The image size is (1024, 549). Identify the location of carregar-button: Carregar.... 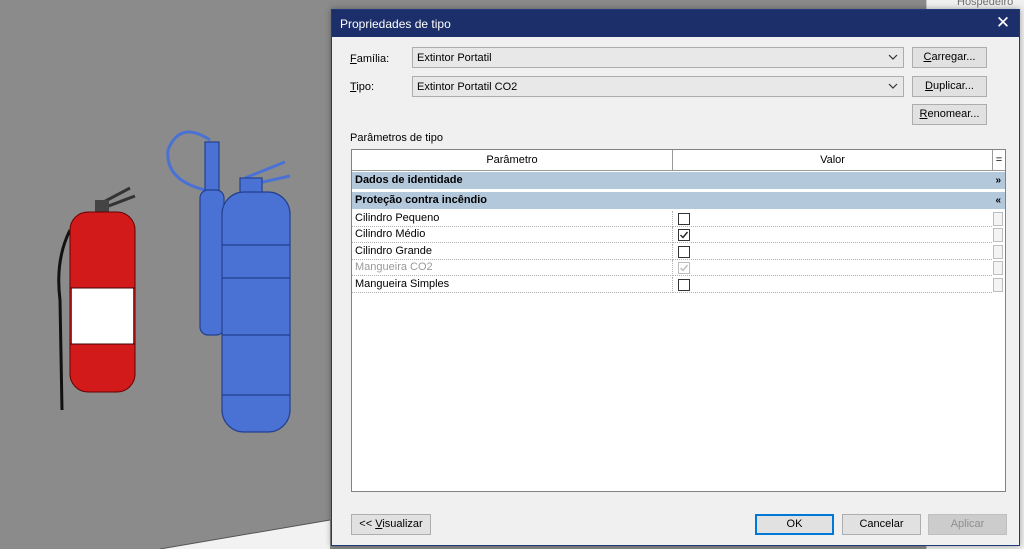
(949, 57).